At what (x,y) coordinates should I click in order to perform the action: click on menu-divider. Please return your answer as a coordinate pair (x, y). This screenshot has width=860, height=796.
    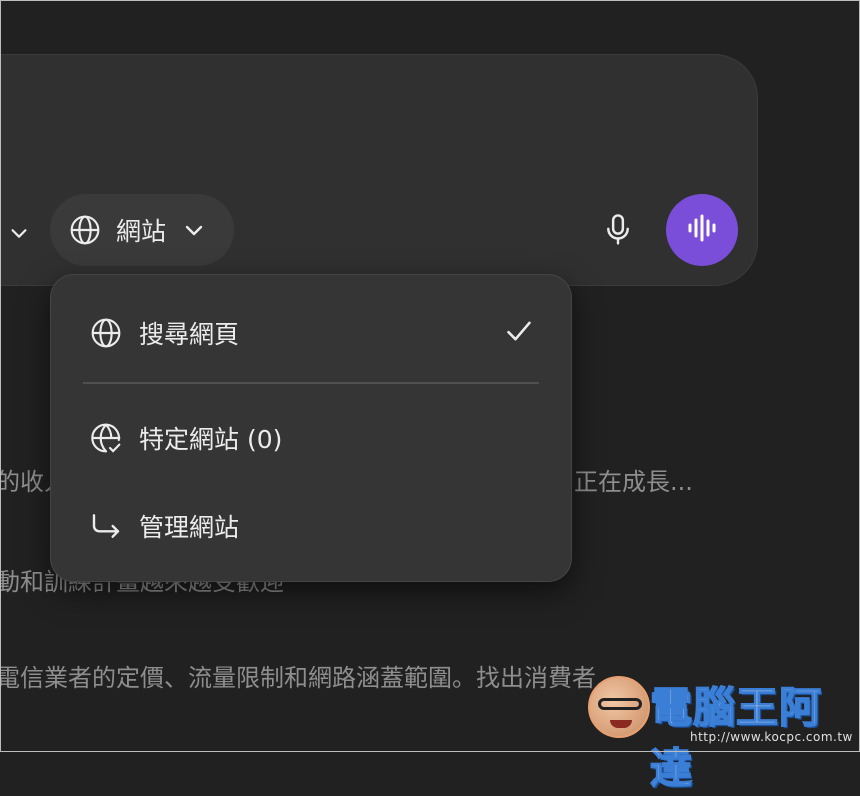
    Looking at the image, I should click on (311, 383).